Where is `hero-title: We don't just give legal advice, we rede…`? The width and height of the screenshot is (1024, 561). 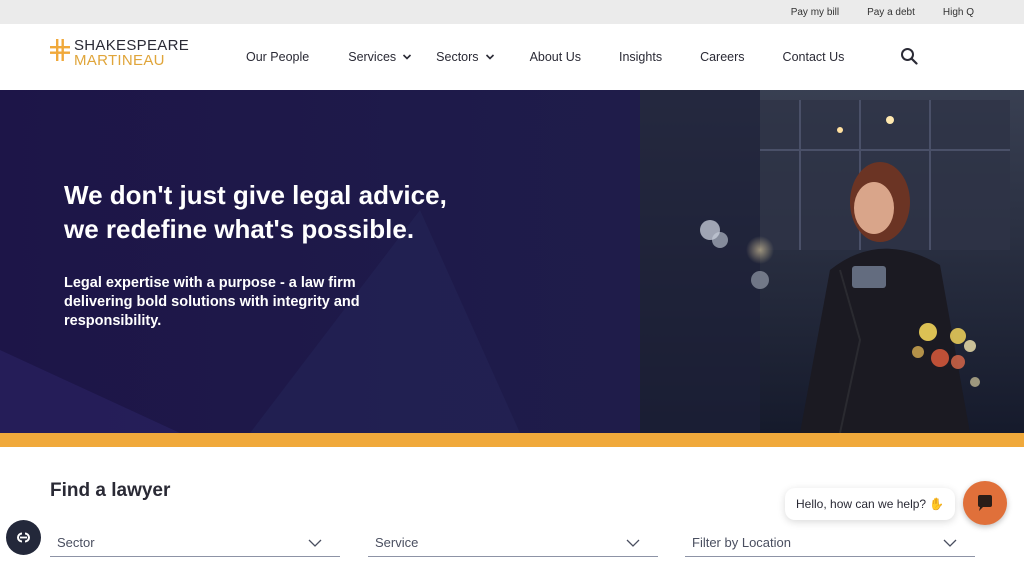
hero-title: We don't just give legal advice, we rede… is located at coordinates (304, 212).